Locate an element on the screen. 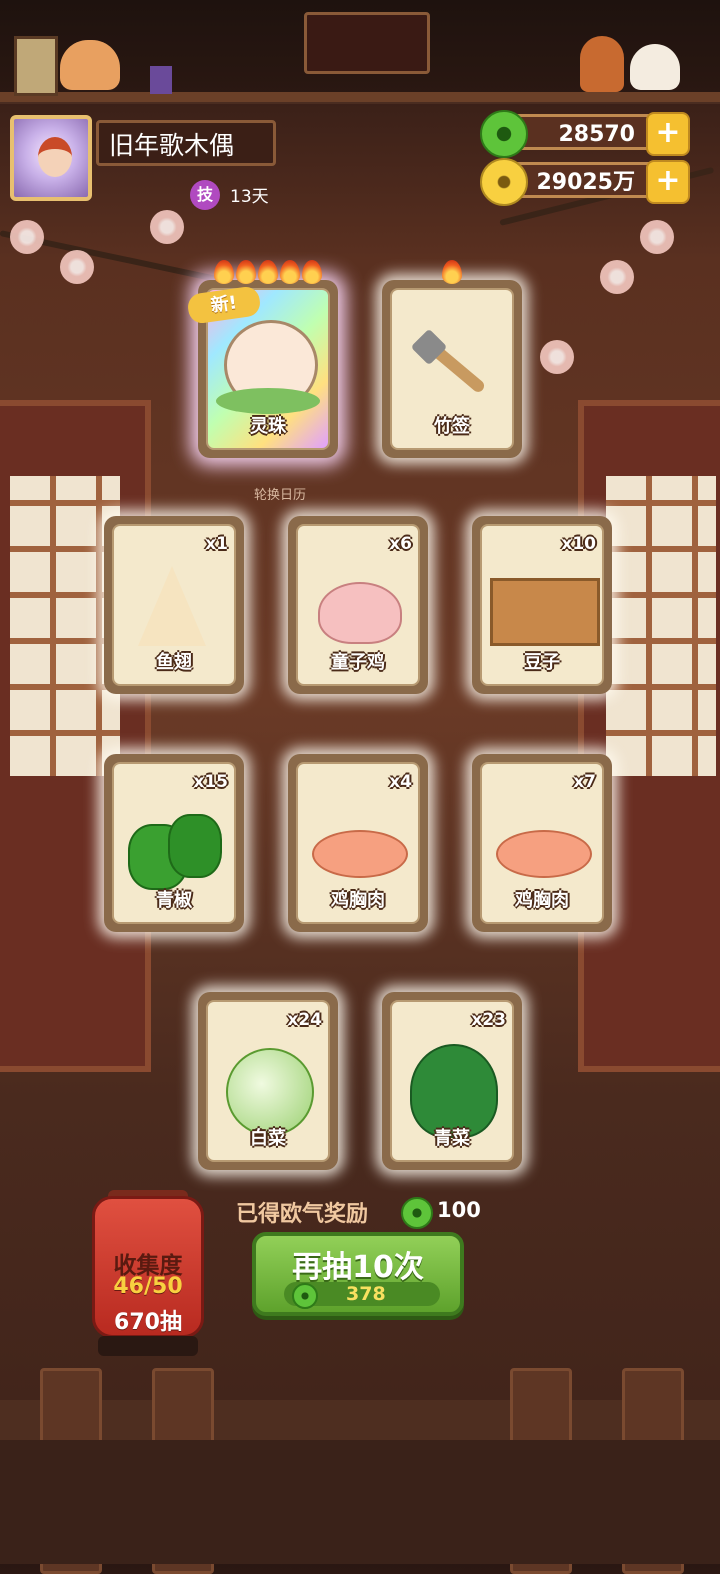  card-lingzhu: 灵珠 新! is located at coordinates (262, 359).